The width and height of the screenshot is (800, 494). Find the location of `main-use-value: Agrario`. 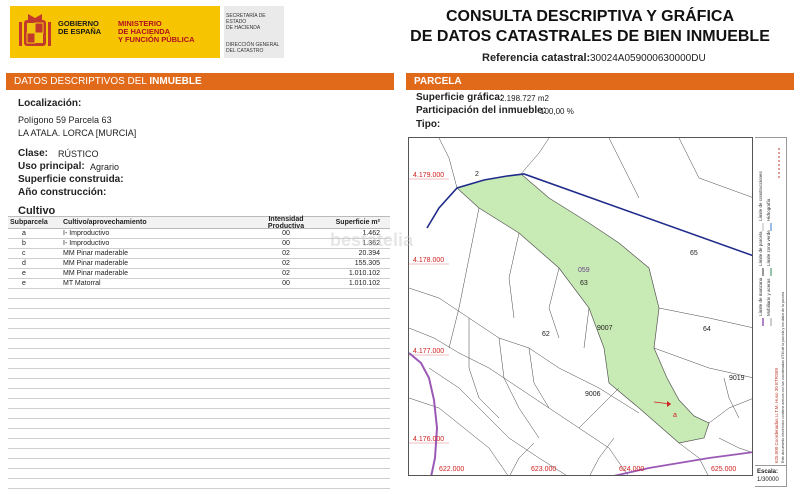

main-use-value: Agrario is located at coordinates (105, 167).